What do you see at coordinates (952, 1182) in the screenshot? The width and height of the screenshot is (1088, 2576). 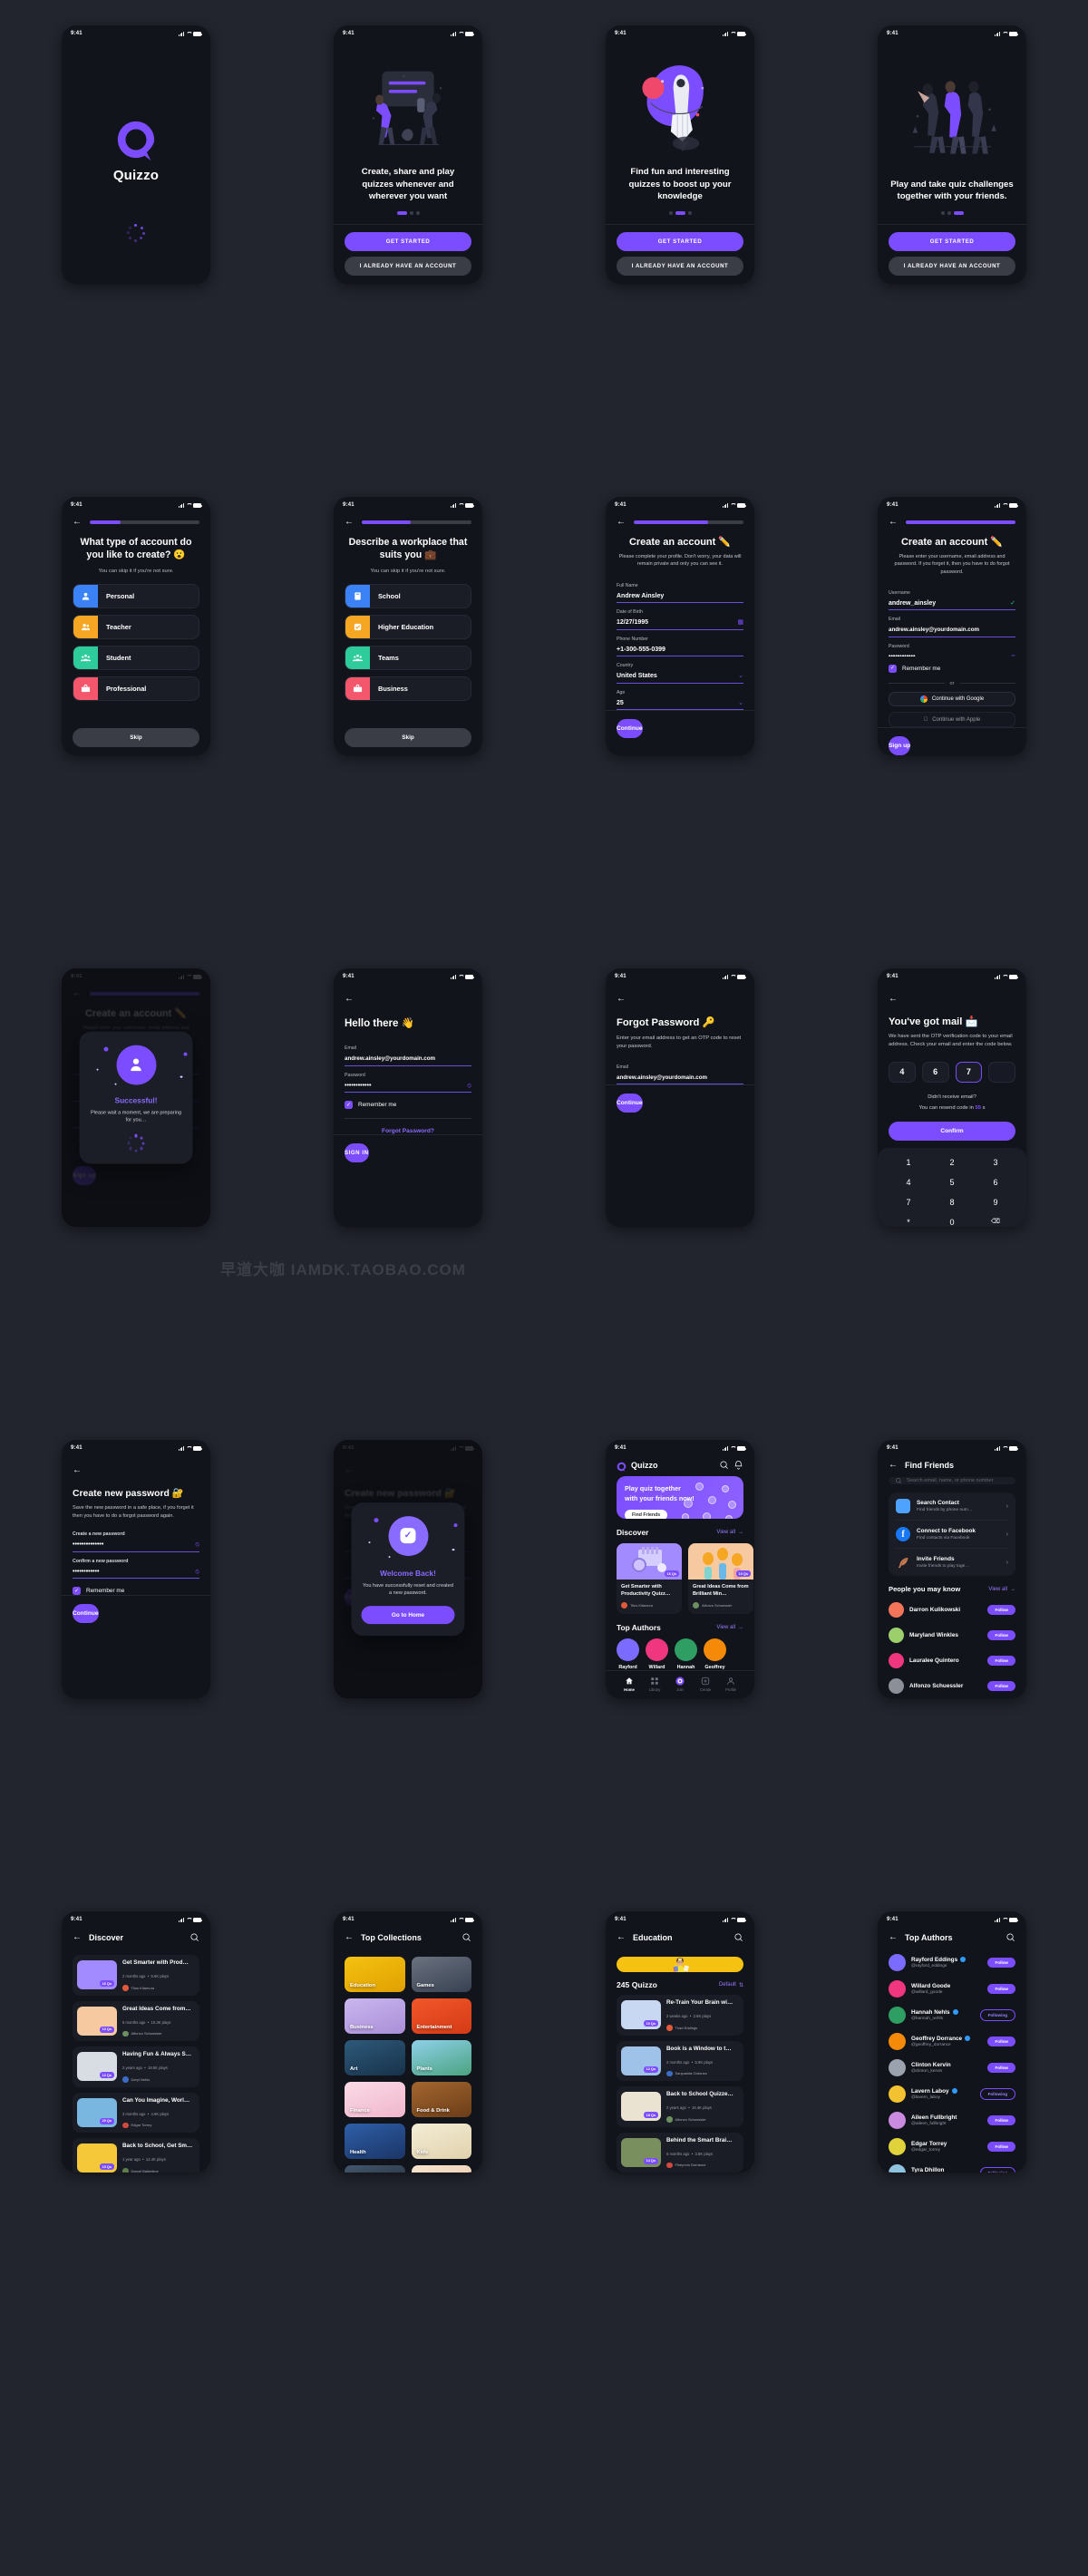 I see `key-5: 5` at bounding box center [952, 1182].